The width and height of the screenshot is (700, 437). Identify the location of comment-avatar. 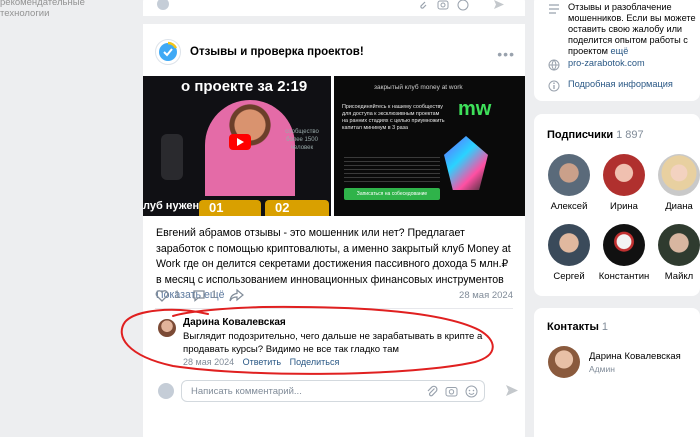
(167, 328).